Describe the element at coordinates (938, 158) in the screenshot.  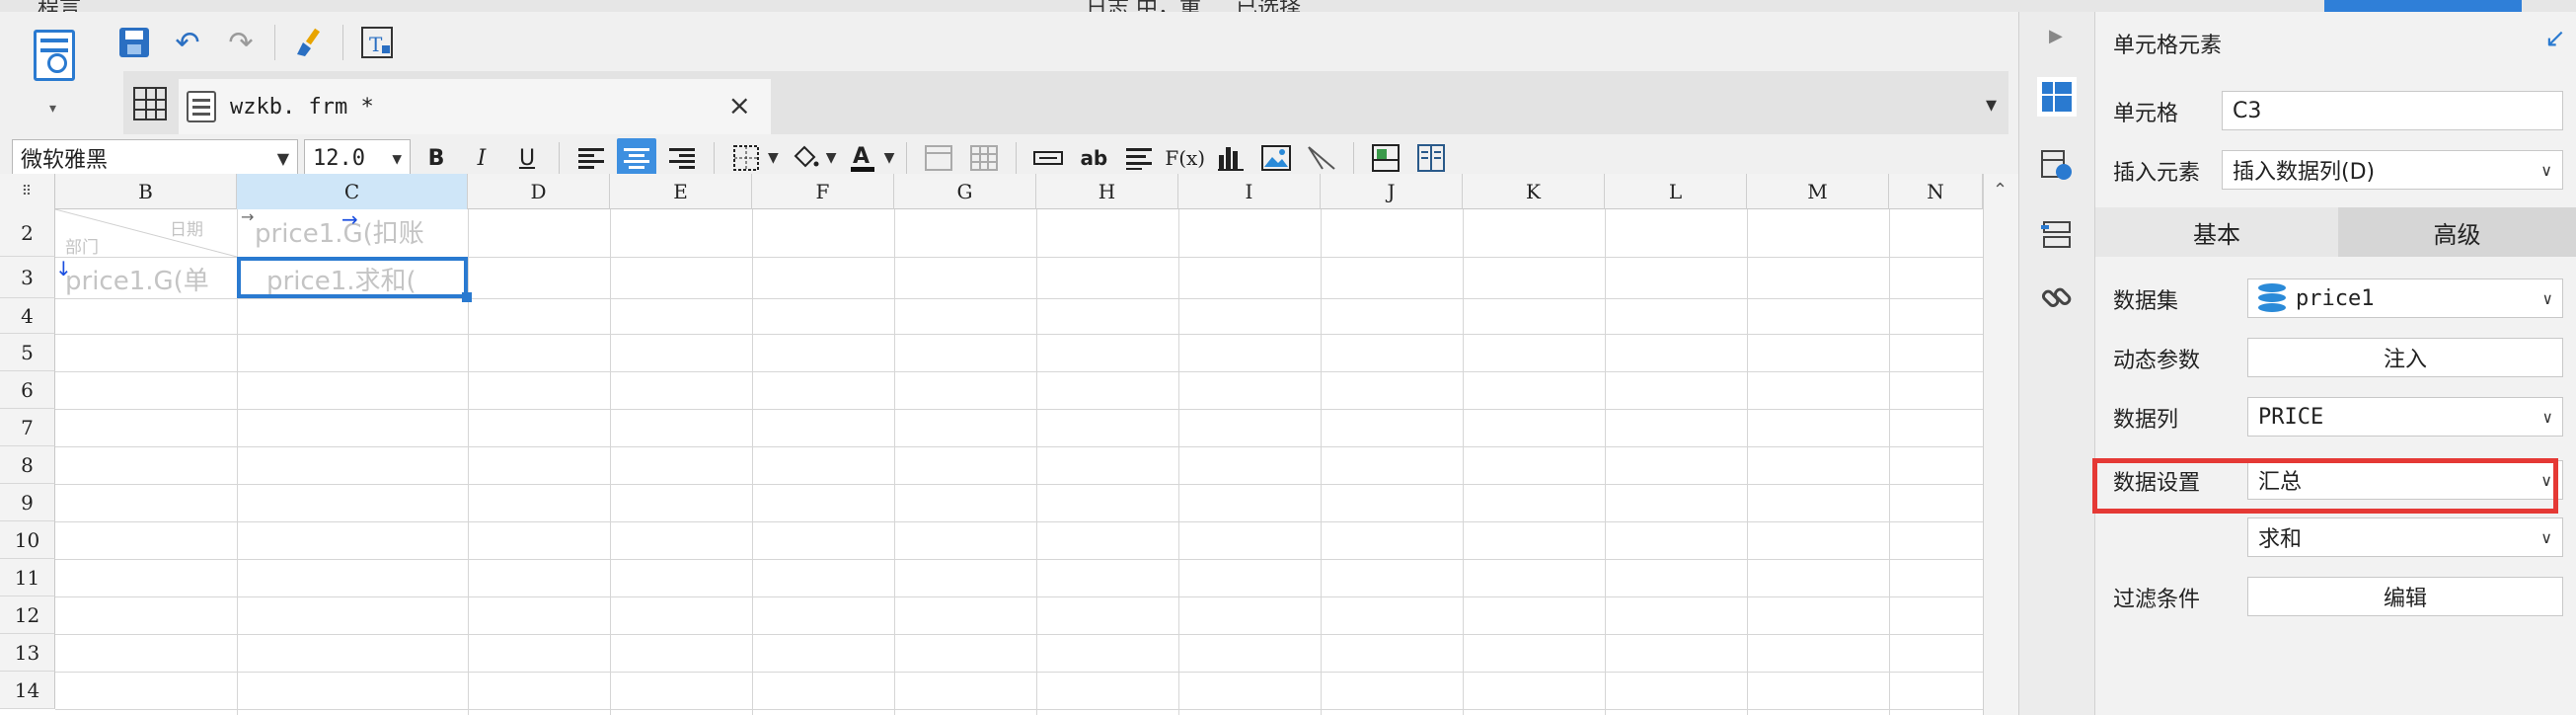
I see `merge-cells-button` at that location.